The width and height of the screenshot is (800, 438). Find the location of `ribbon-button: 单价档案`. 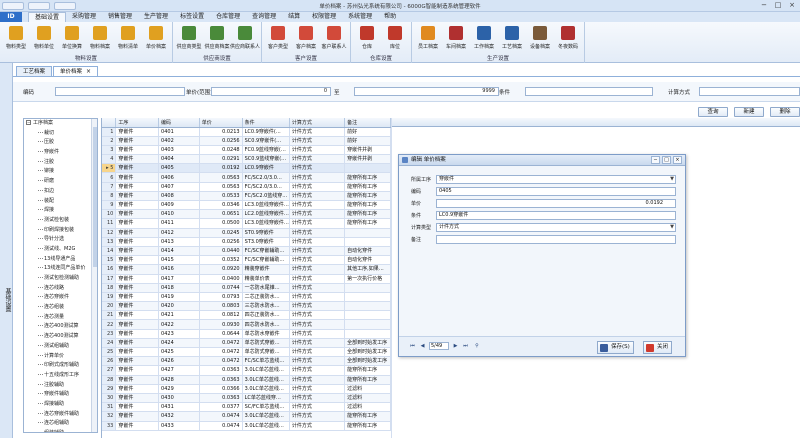

ribbon-button: 单价档案 is located at coordinates (156, 39).